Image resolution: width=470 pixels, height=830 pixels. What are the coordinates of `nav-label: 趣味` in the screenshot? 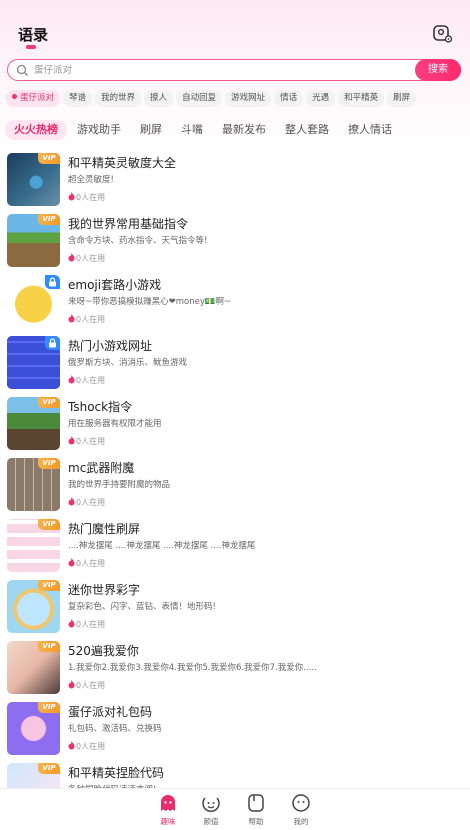 It's located at (168, 821).